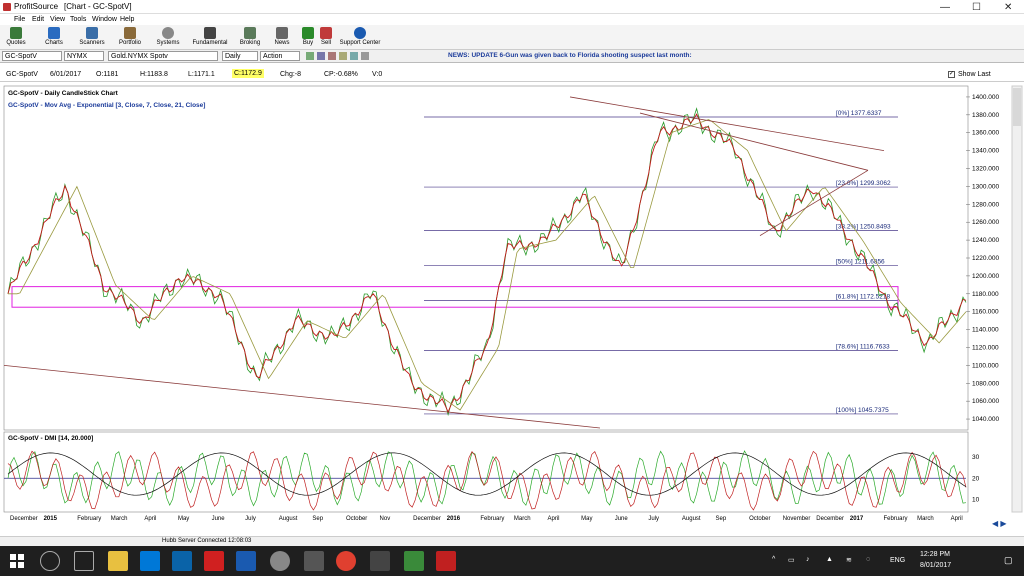  What do you see at coordinates (512, 7) in the screenshot?
I see `title-bar: ProfitSource [Chart - GC-SpotV] — ☐ ✕` at bounding box center [512, 7].